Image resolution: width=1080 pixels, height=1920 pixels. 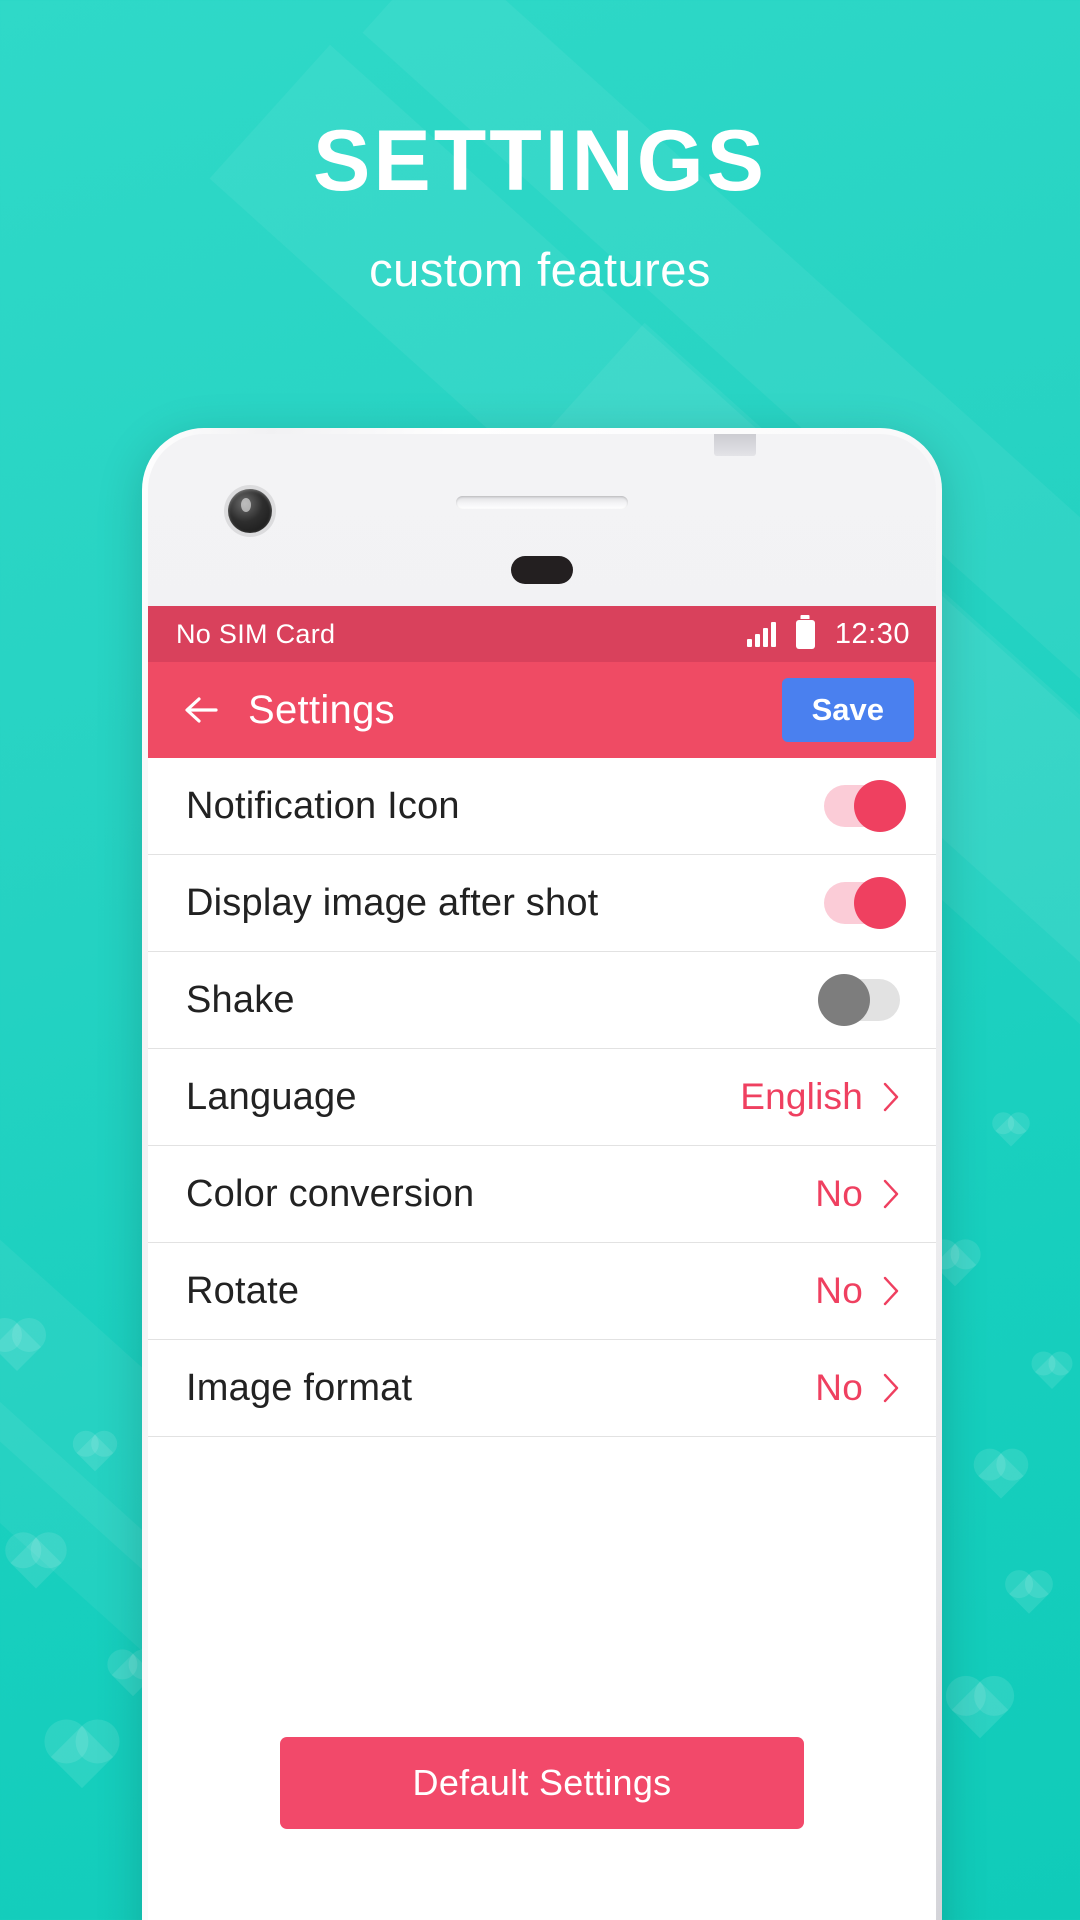 What do you see at coordinates (542, 806) in the screenshot?
I see `settings-row-notification-icon: Notification Icon` at bounding box center [542, 806].